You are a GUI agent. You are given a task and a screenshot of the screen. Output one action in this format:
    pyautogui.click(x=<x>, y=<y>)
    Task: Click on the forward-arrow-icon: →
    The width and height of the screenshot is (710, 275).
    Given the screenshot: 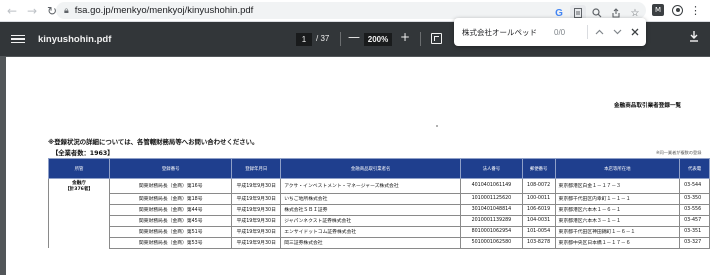 What is the action you would take?
    pyautogui.click(x=32, y=11)
    